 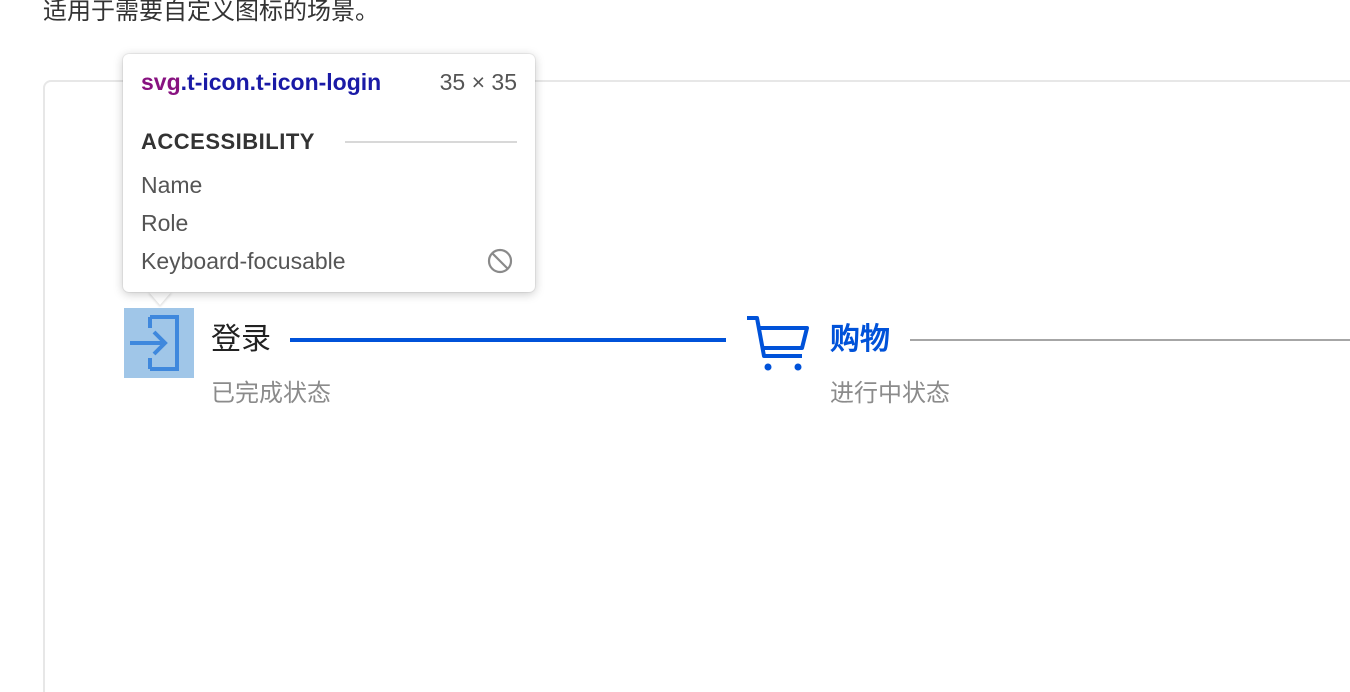 What do you see at coordinates (228, 141) in the screenshot?
I see `accessibility-heading: ACCESSIBILITY` at bounding box center [228, 141].